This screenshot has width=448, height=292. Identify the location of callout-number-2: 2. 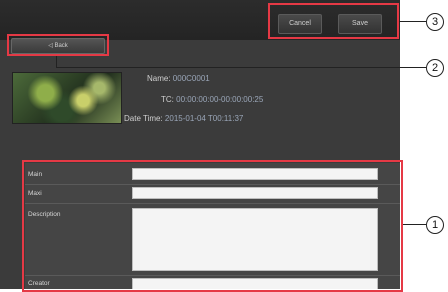
(435, 68).